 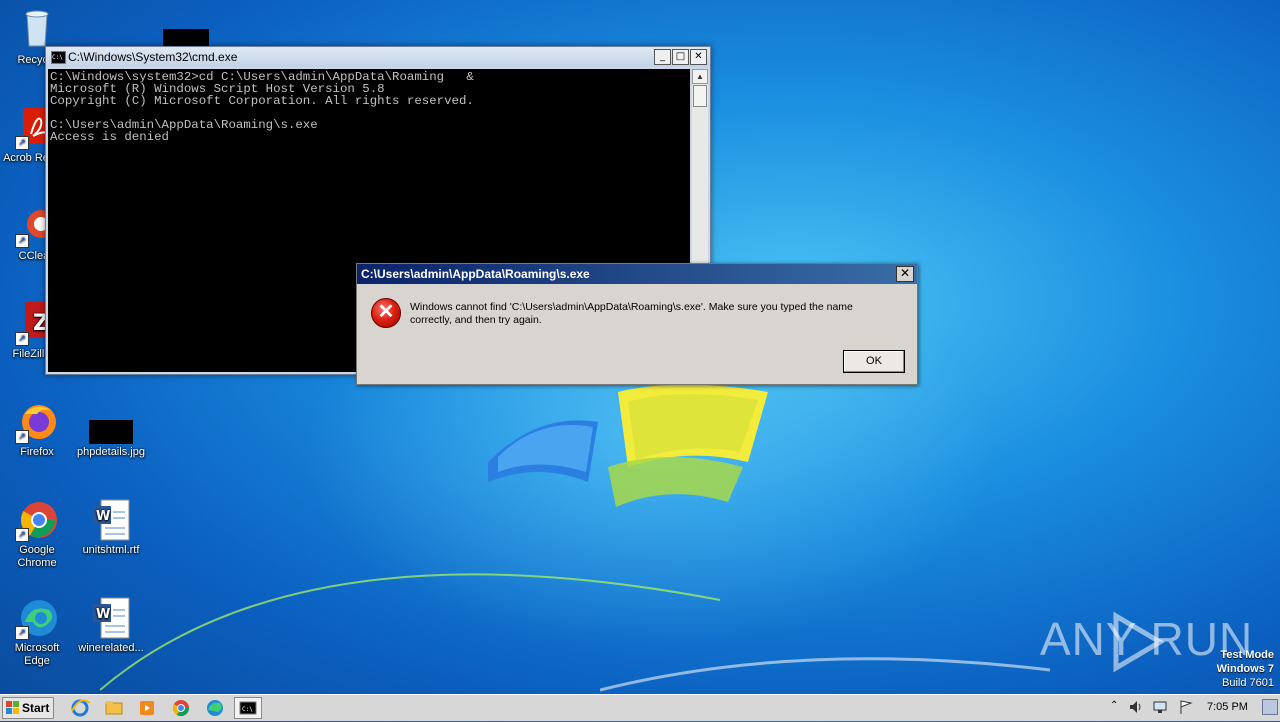 I want to click on close-button: ✕, so click(x=698, y=57).